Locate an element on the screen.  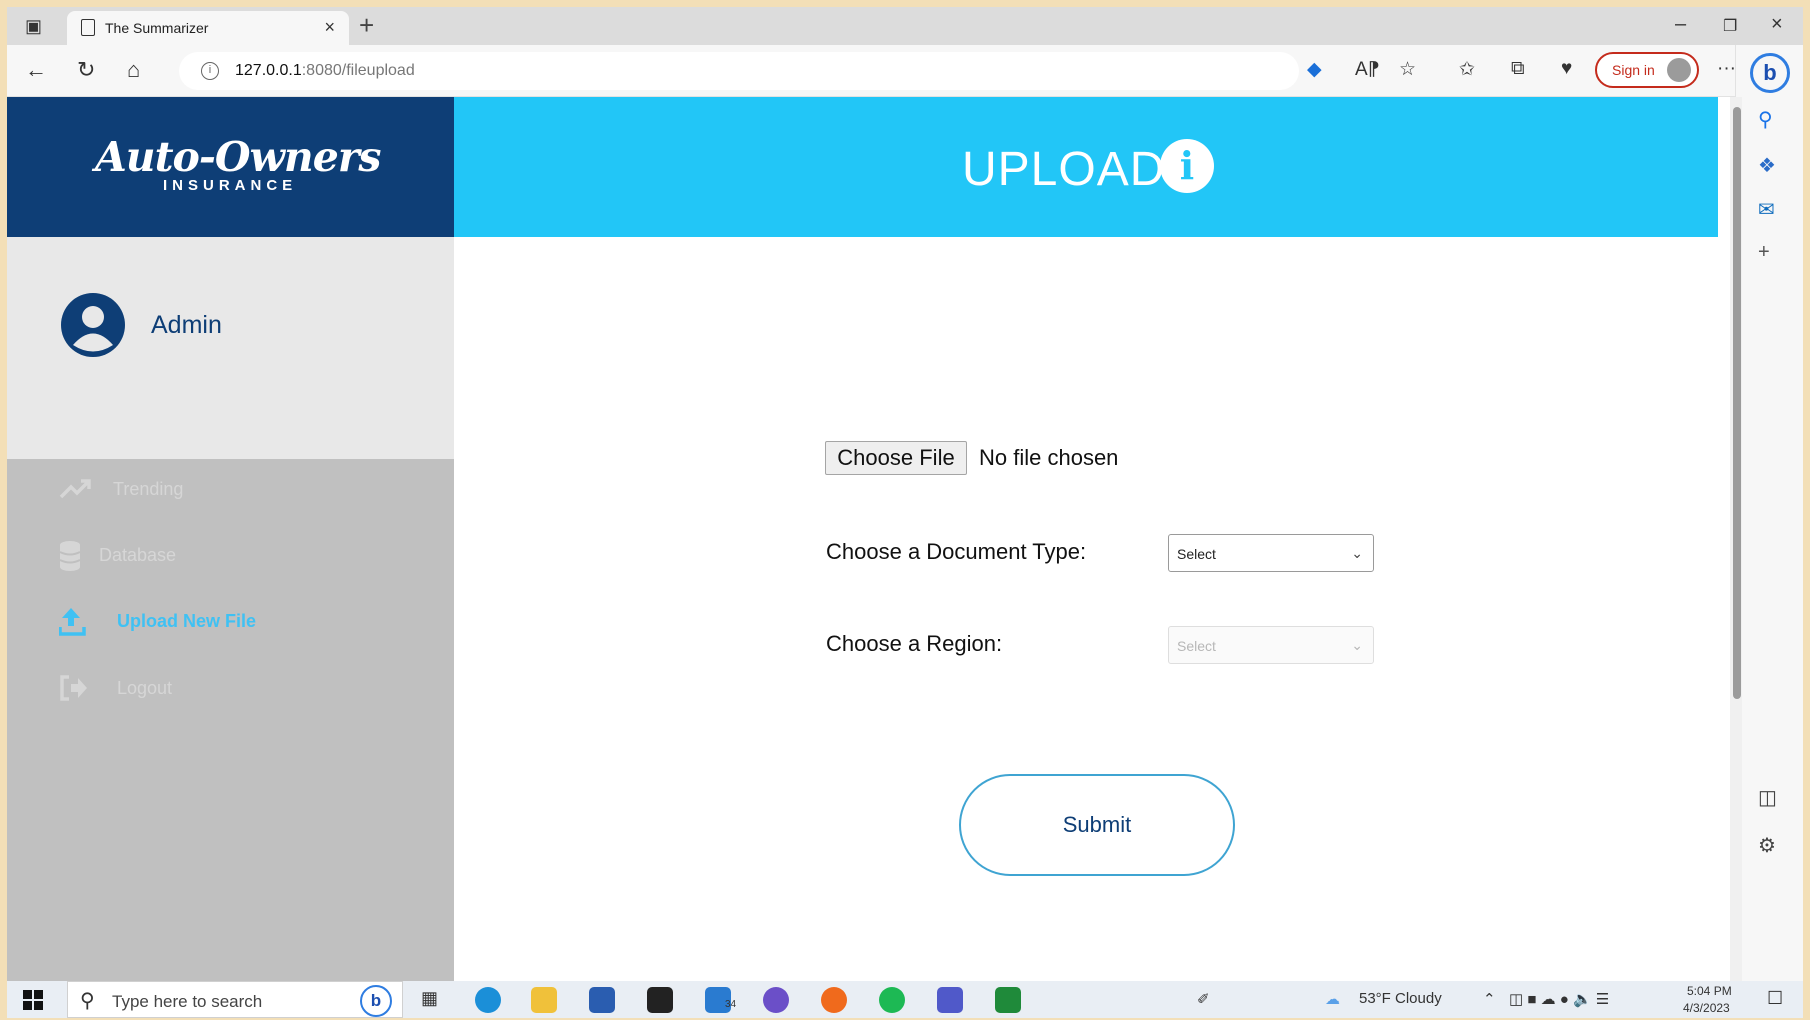
region-select: Select ⌄ is located at coordinates (1271, 645).